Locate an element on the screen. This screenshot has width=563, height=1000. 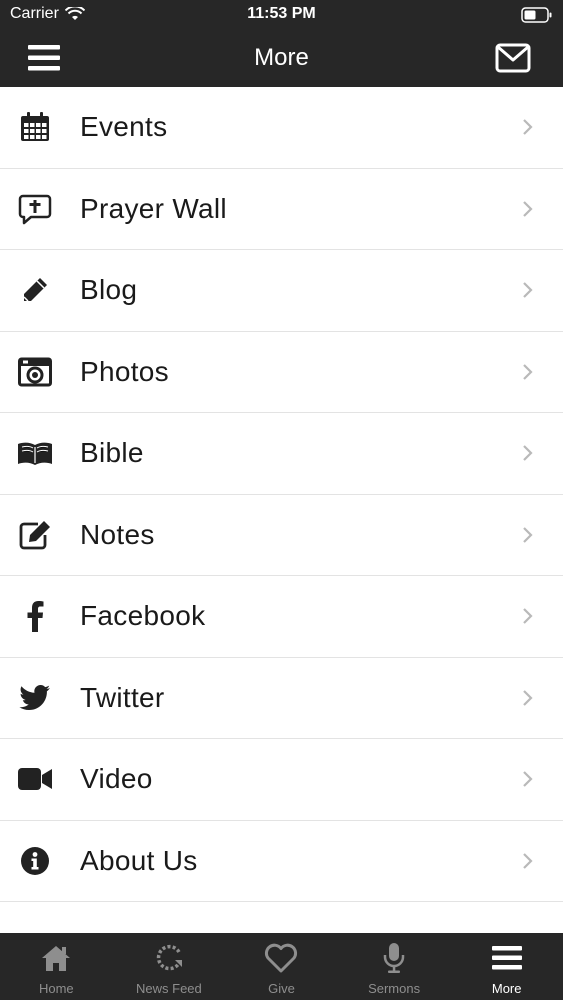
twitter-icon is located at coordinates (35, 698).